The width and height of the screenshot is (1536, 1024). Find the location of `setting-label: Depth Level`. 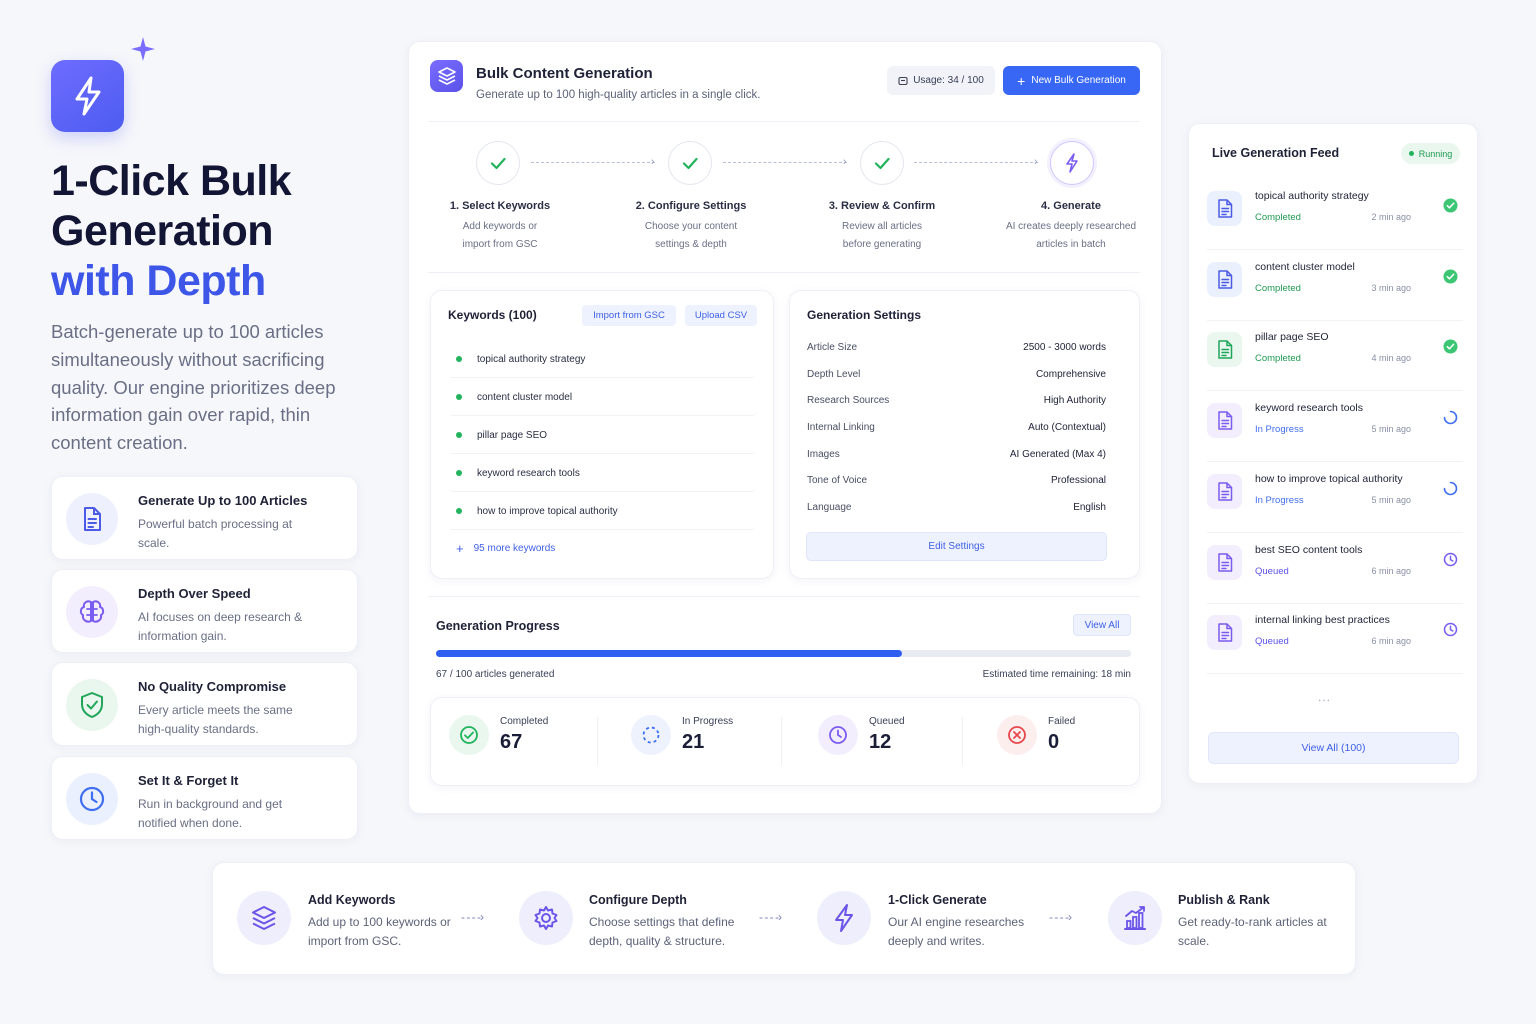

setting-label: Depth Level is located at coordinates (834, 374).